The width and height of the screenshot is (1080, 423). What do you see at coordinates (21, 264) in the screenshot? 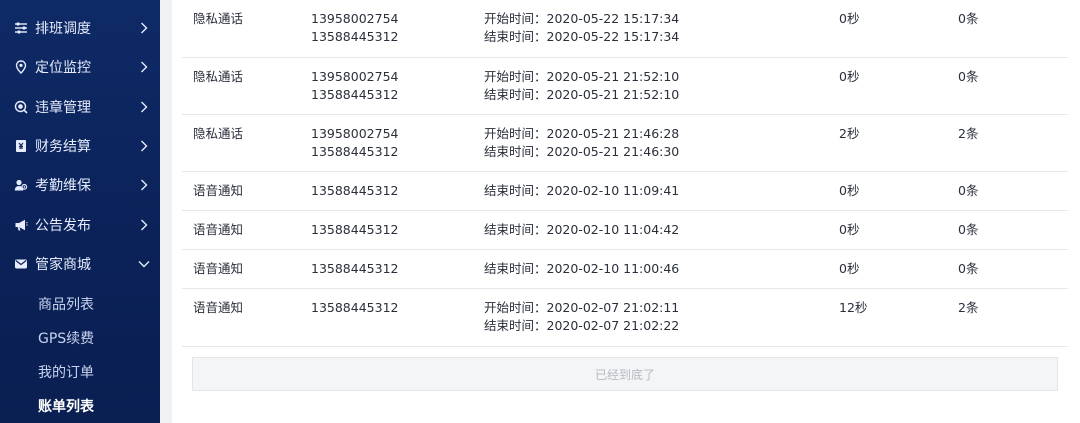
I see `envelope-icon` at bounding box center [21, 264].